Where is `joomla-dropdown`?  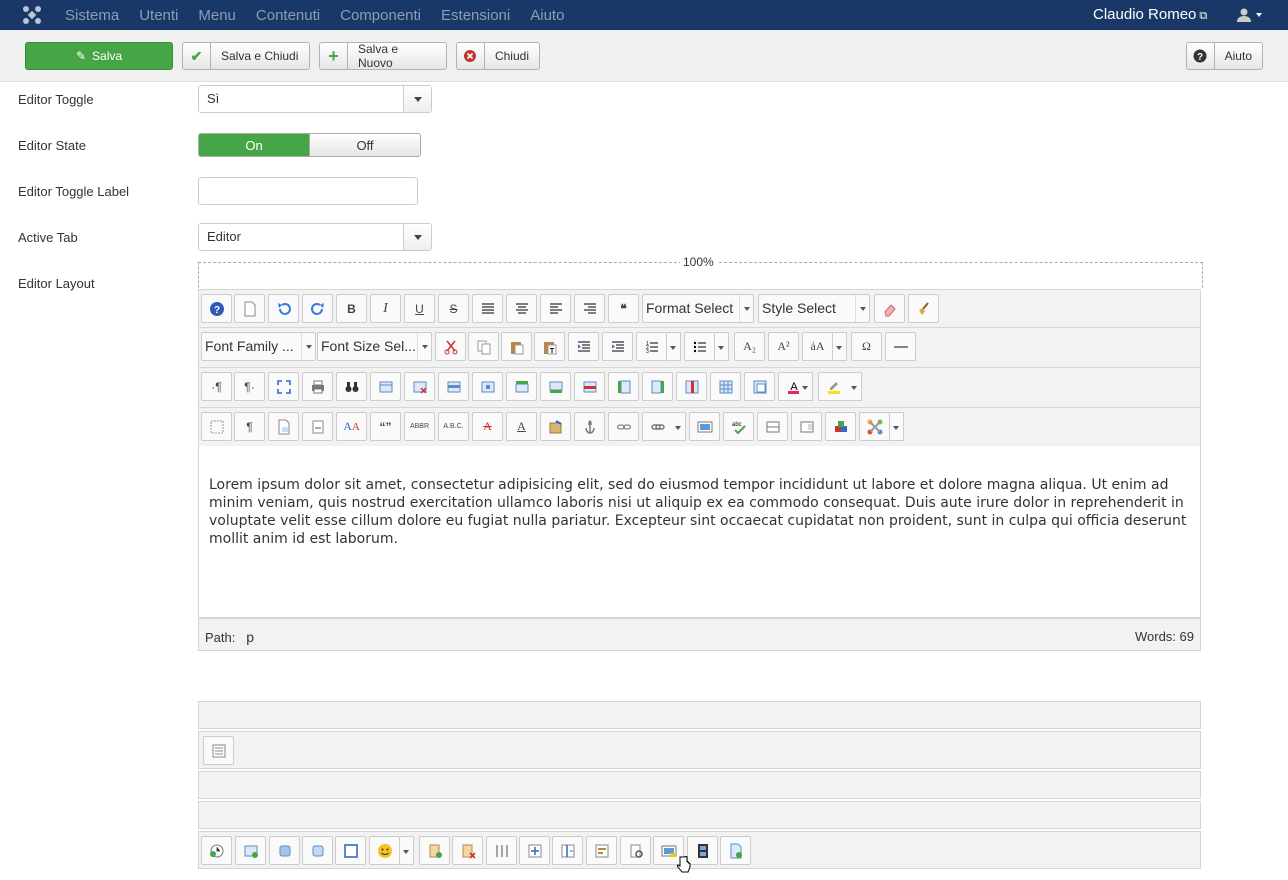 joomla-dropdown is located at coordinates (897, 426).